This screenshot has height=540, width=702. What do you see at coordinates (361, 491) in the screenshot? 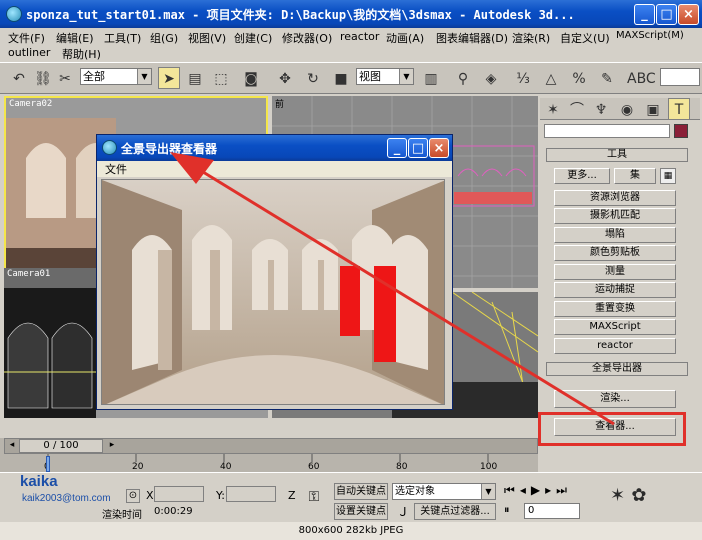
I see `auto-key-button: 自动关键点` at bounding box center [361, 491].